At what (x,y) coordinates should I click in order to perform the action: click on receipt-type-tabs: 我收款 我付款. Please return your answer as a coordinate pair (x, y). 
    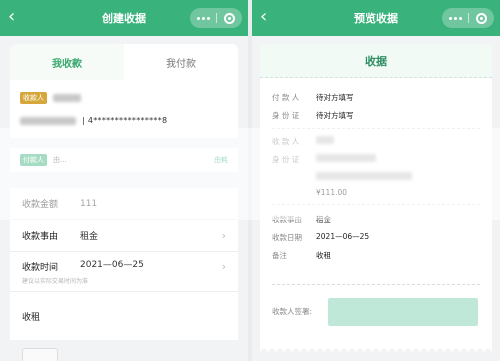
    Looking at the image, I should click on (124, 62).